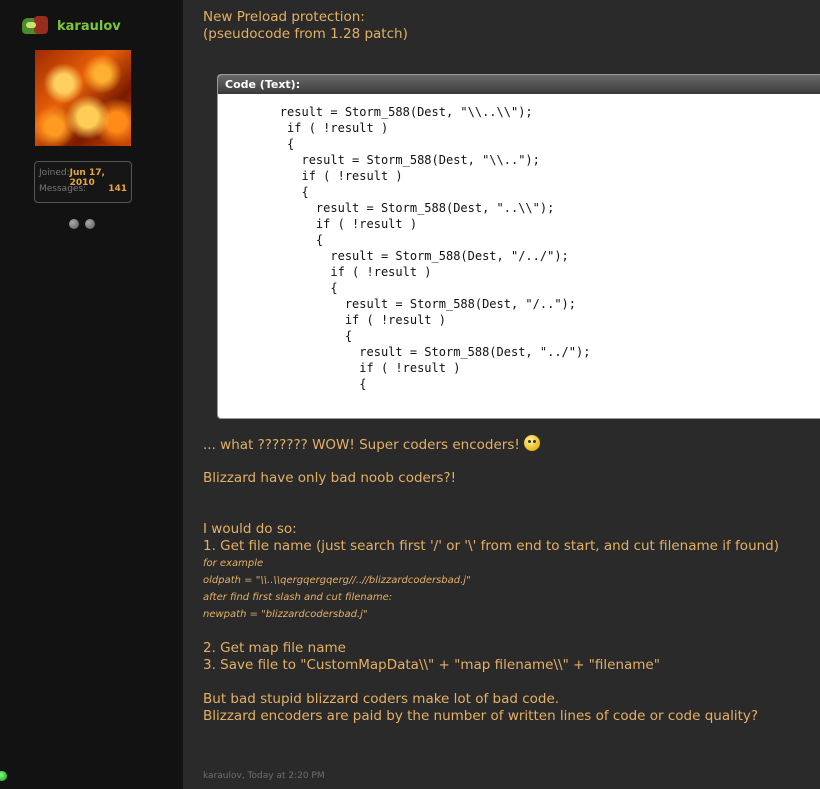 This screenshot has height=789, width=820. What do you see at coordinates (406, 352) in the screenshot?
I see `code-line: result = Storm_588(Dest, "../");` at bounding box center [406, 352].